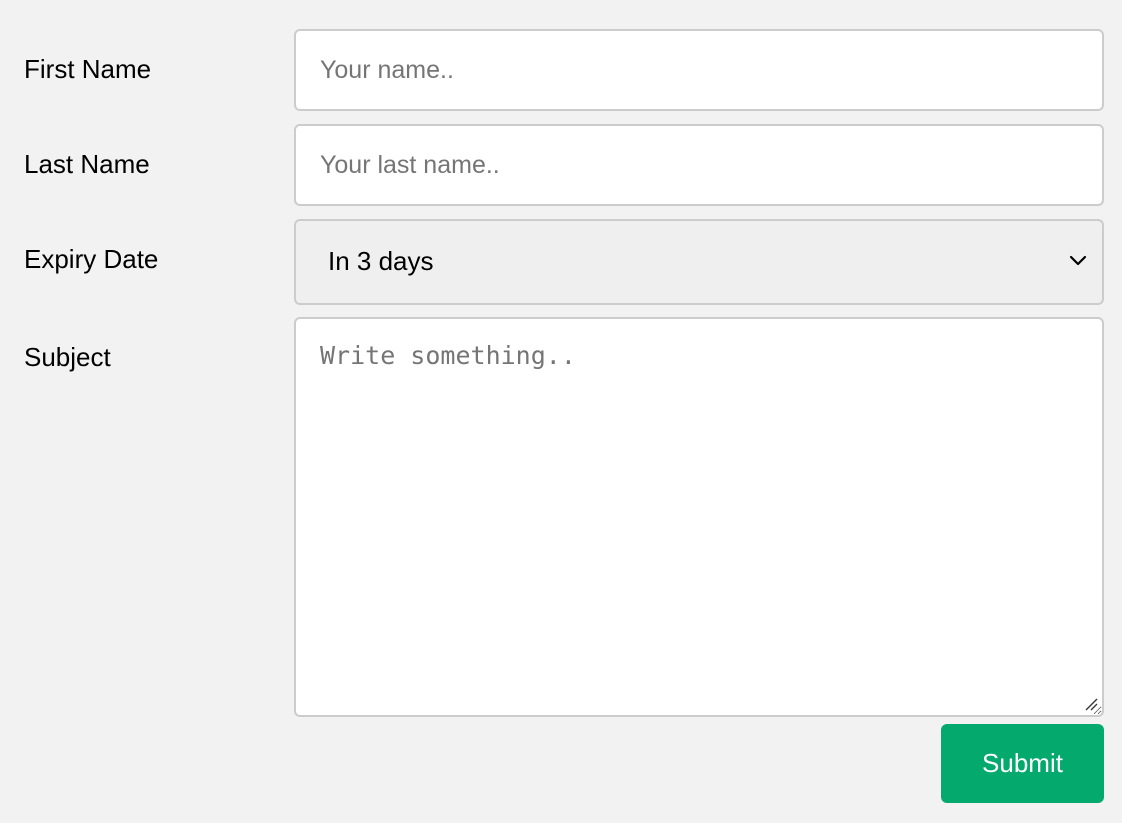 This screenshot has height=823, width=1122. I want to click on expiry-date-selected-value: In 3 days, so click(381, 261).